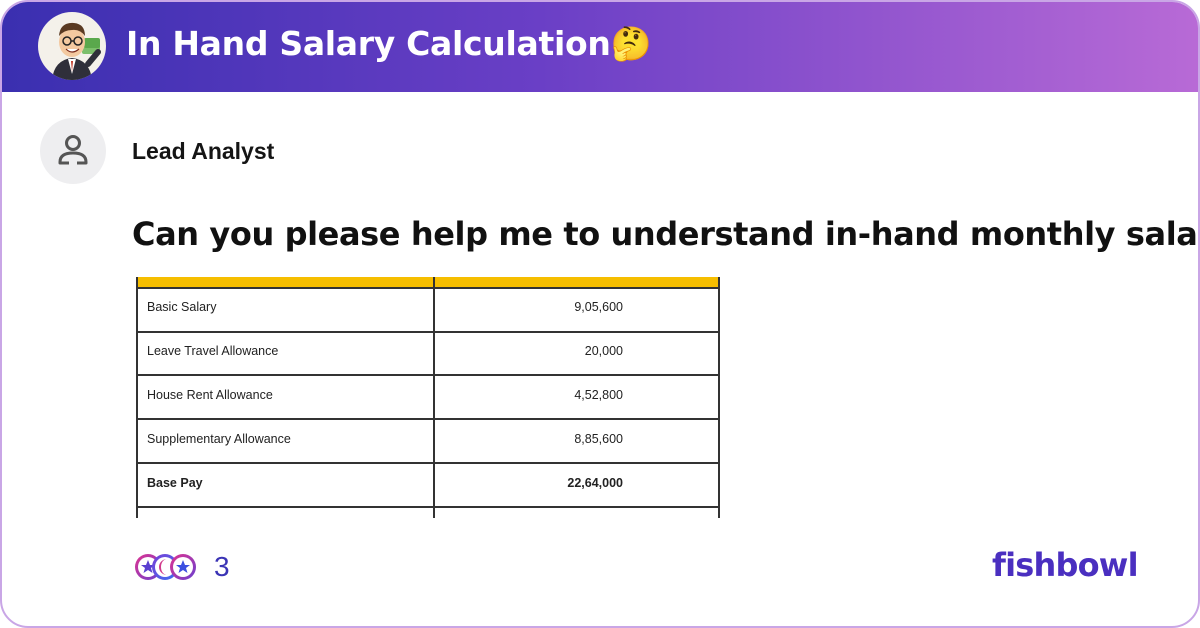 This screenshot has width=1200, height=628. I want to click on table-row-label: House Rent Allowance, so click(210, 395).